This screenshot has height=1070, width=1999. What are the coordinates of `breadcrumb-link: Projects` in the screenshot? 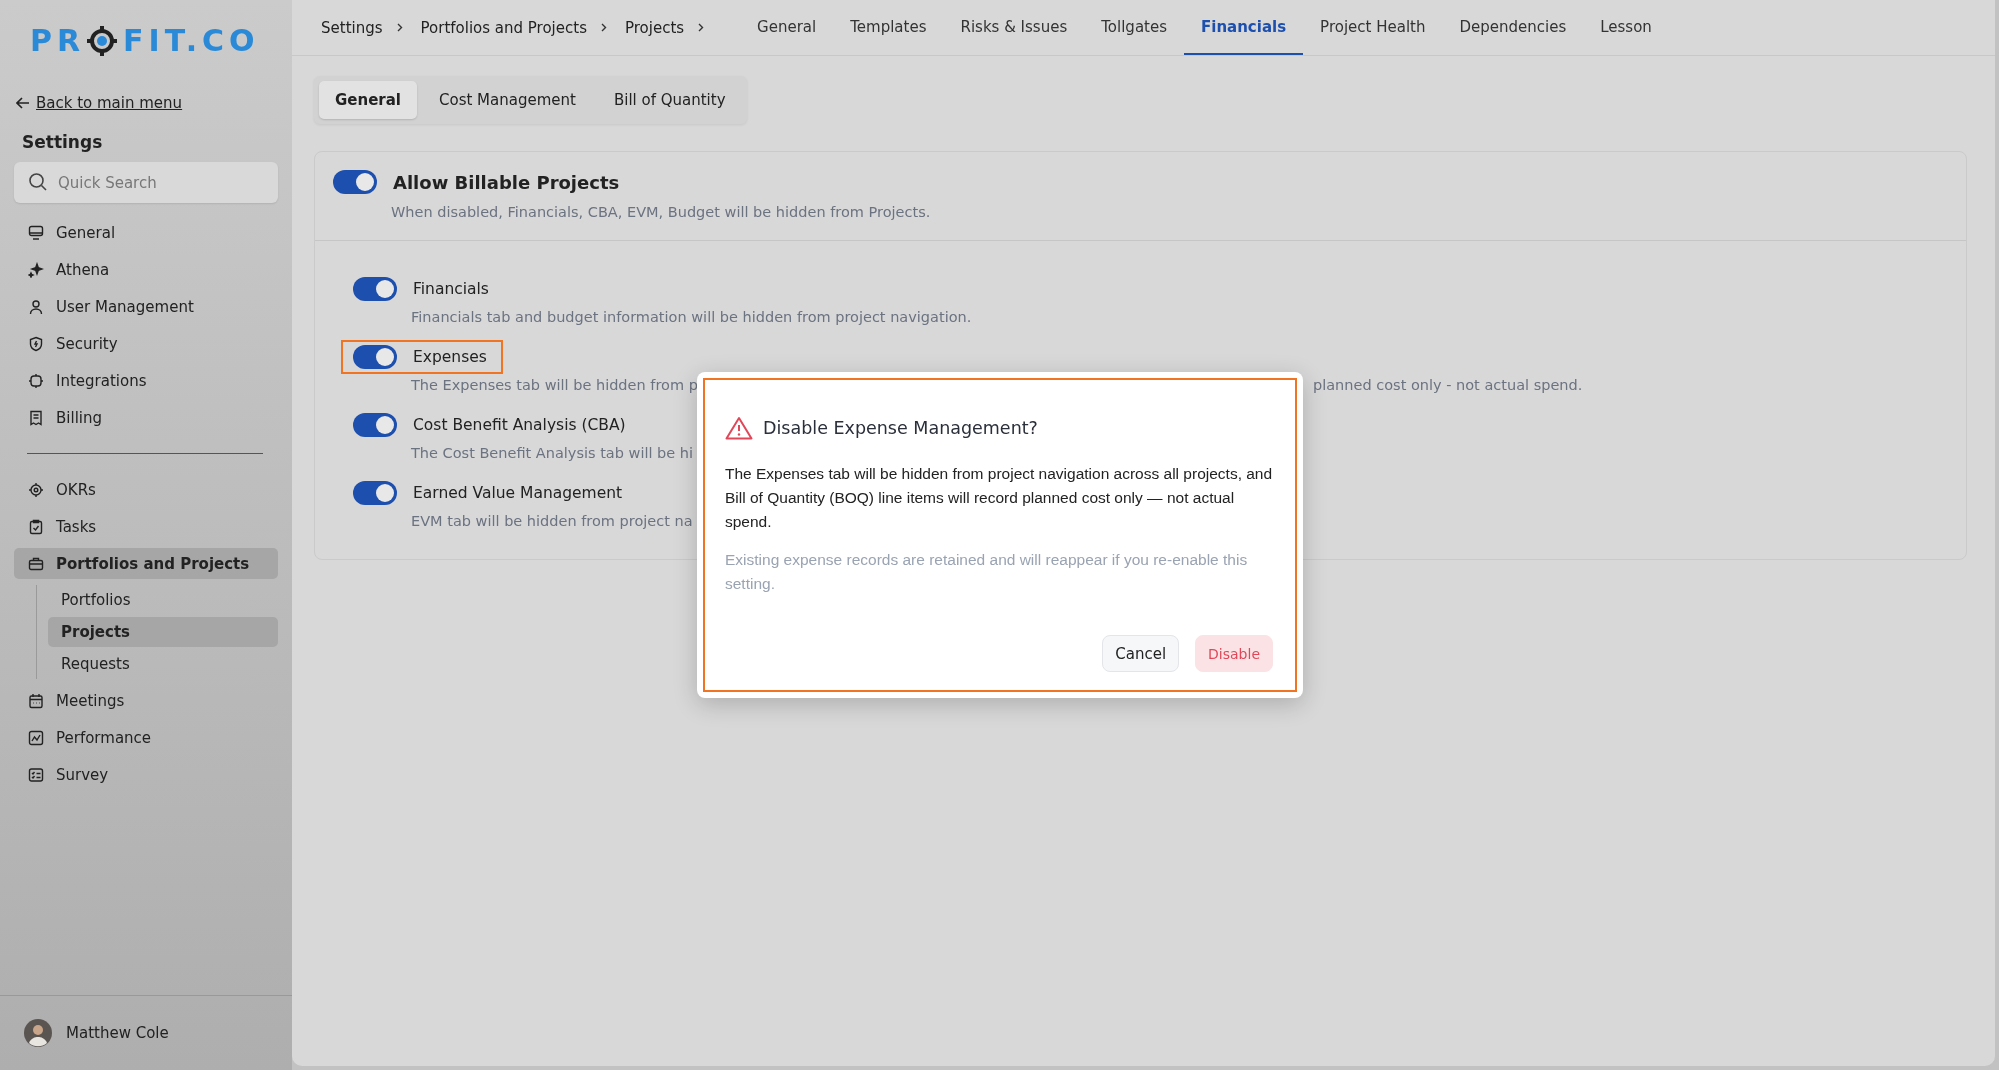 It's located at (654, 27).